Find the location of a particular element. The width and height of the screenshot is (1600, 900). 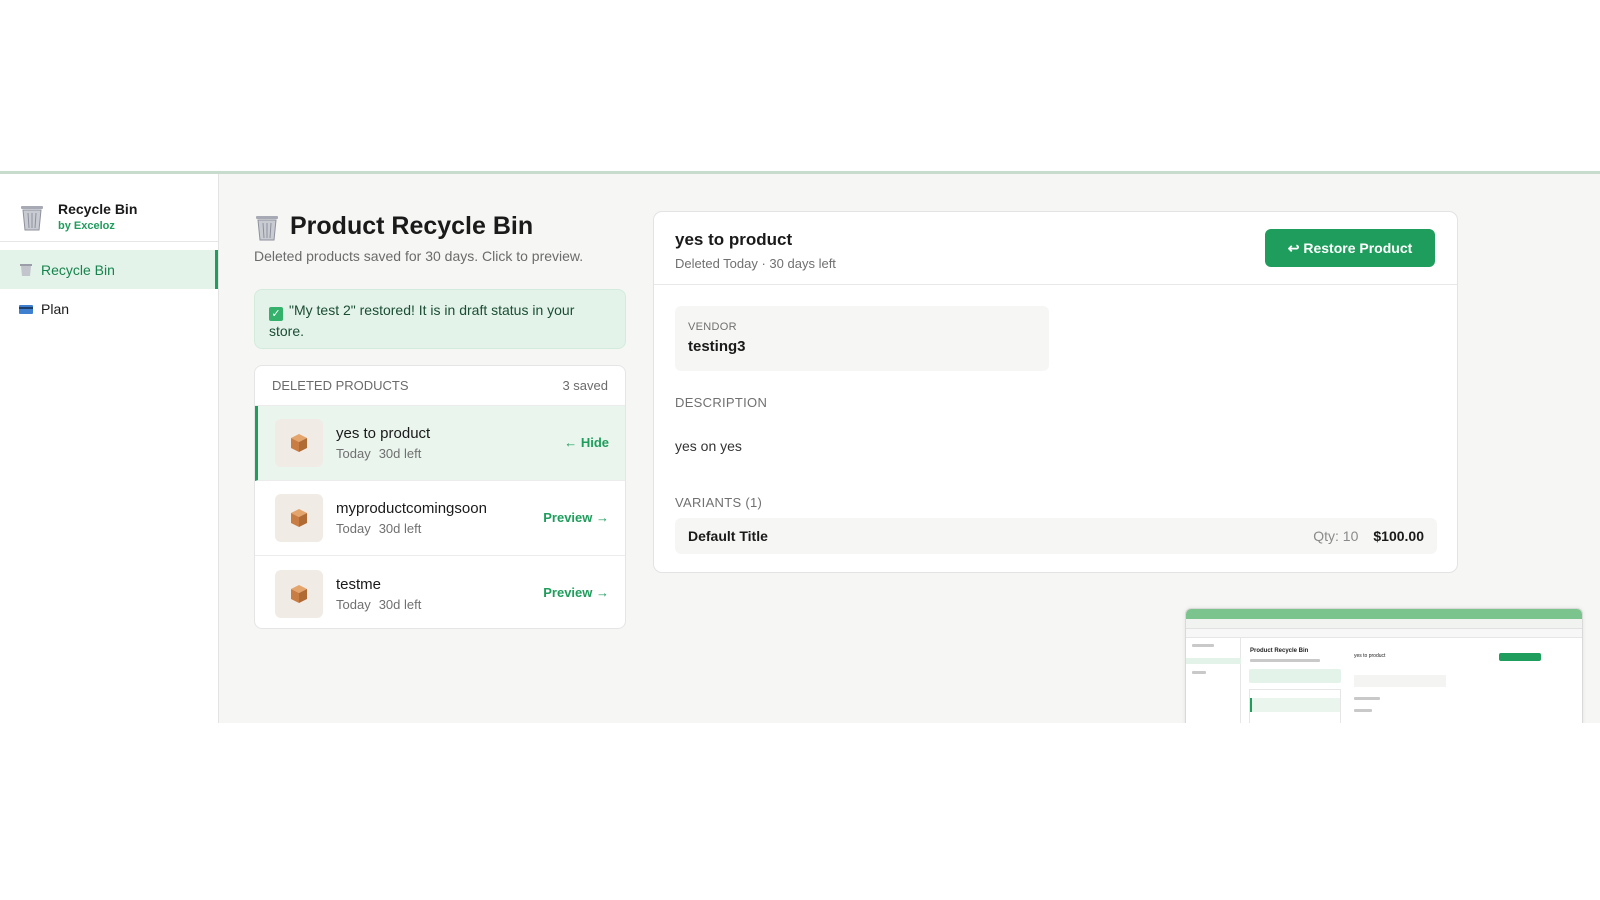

thumbnail-restore-button is located at coordinates (1520, 657).